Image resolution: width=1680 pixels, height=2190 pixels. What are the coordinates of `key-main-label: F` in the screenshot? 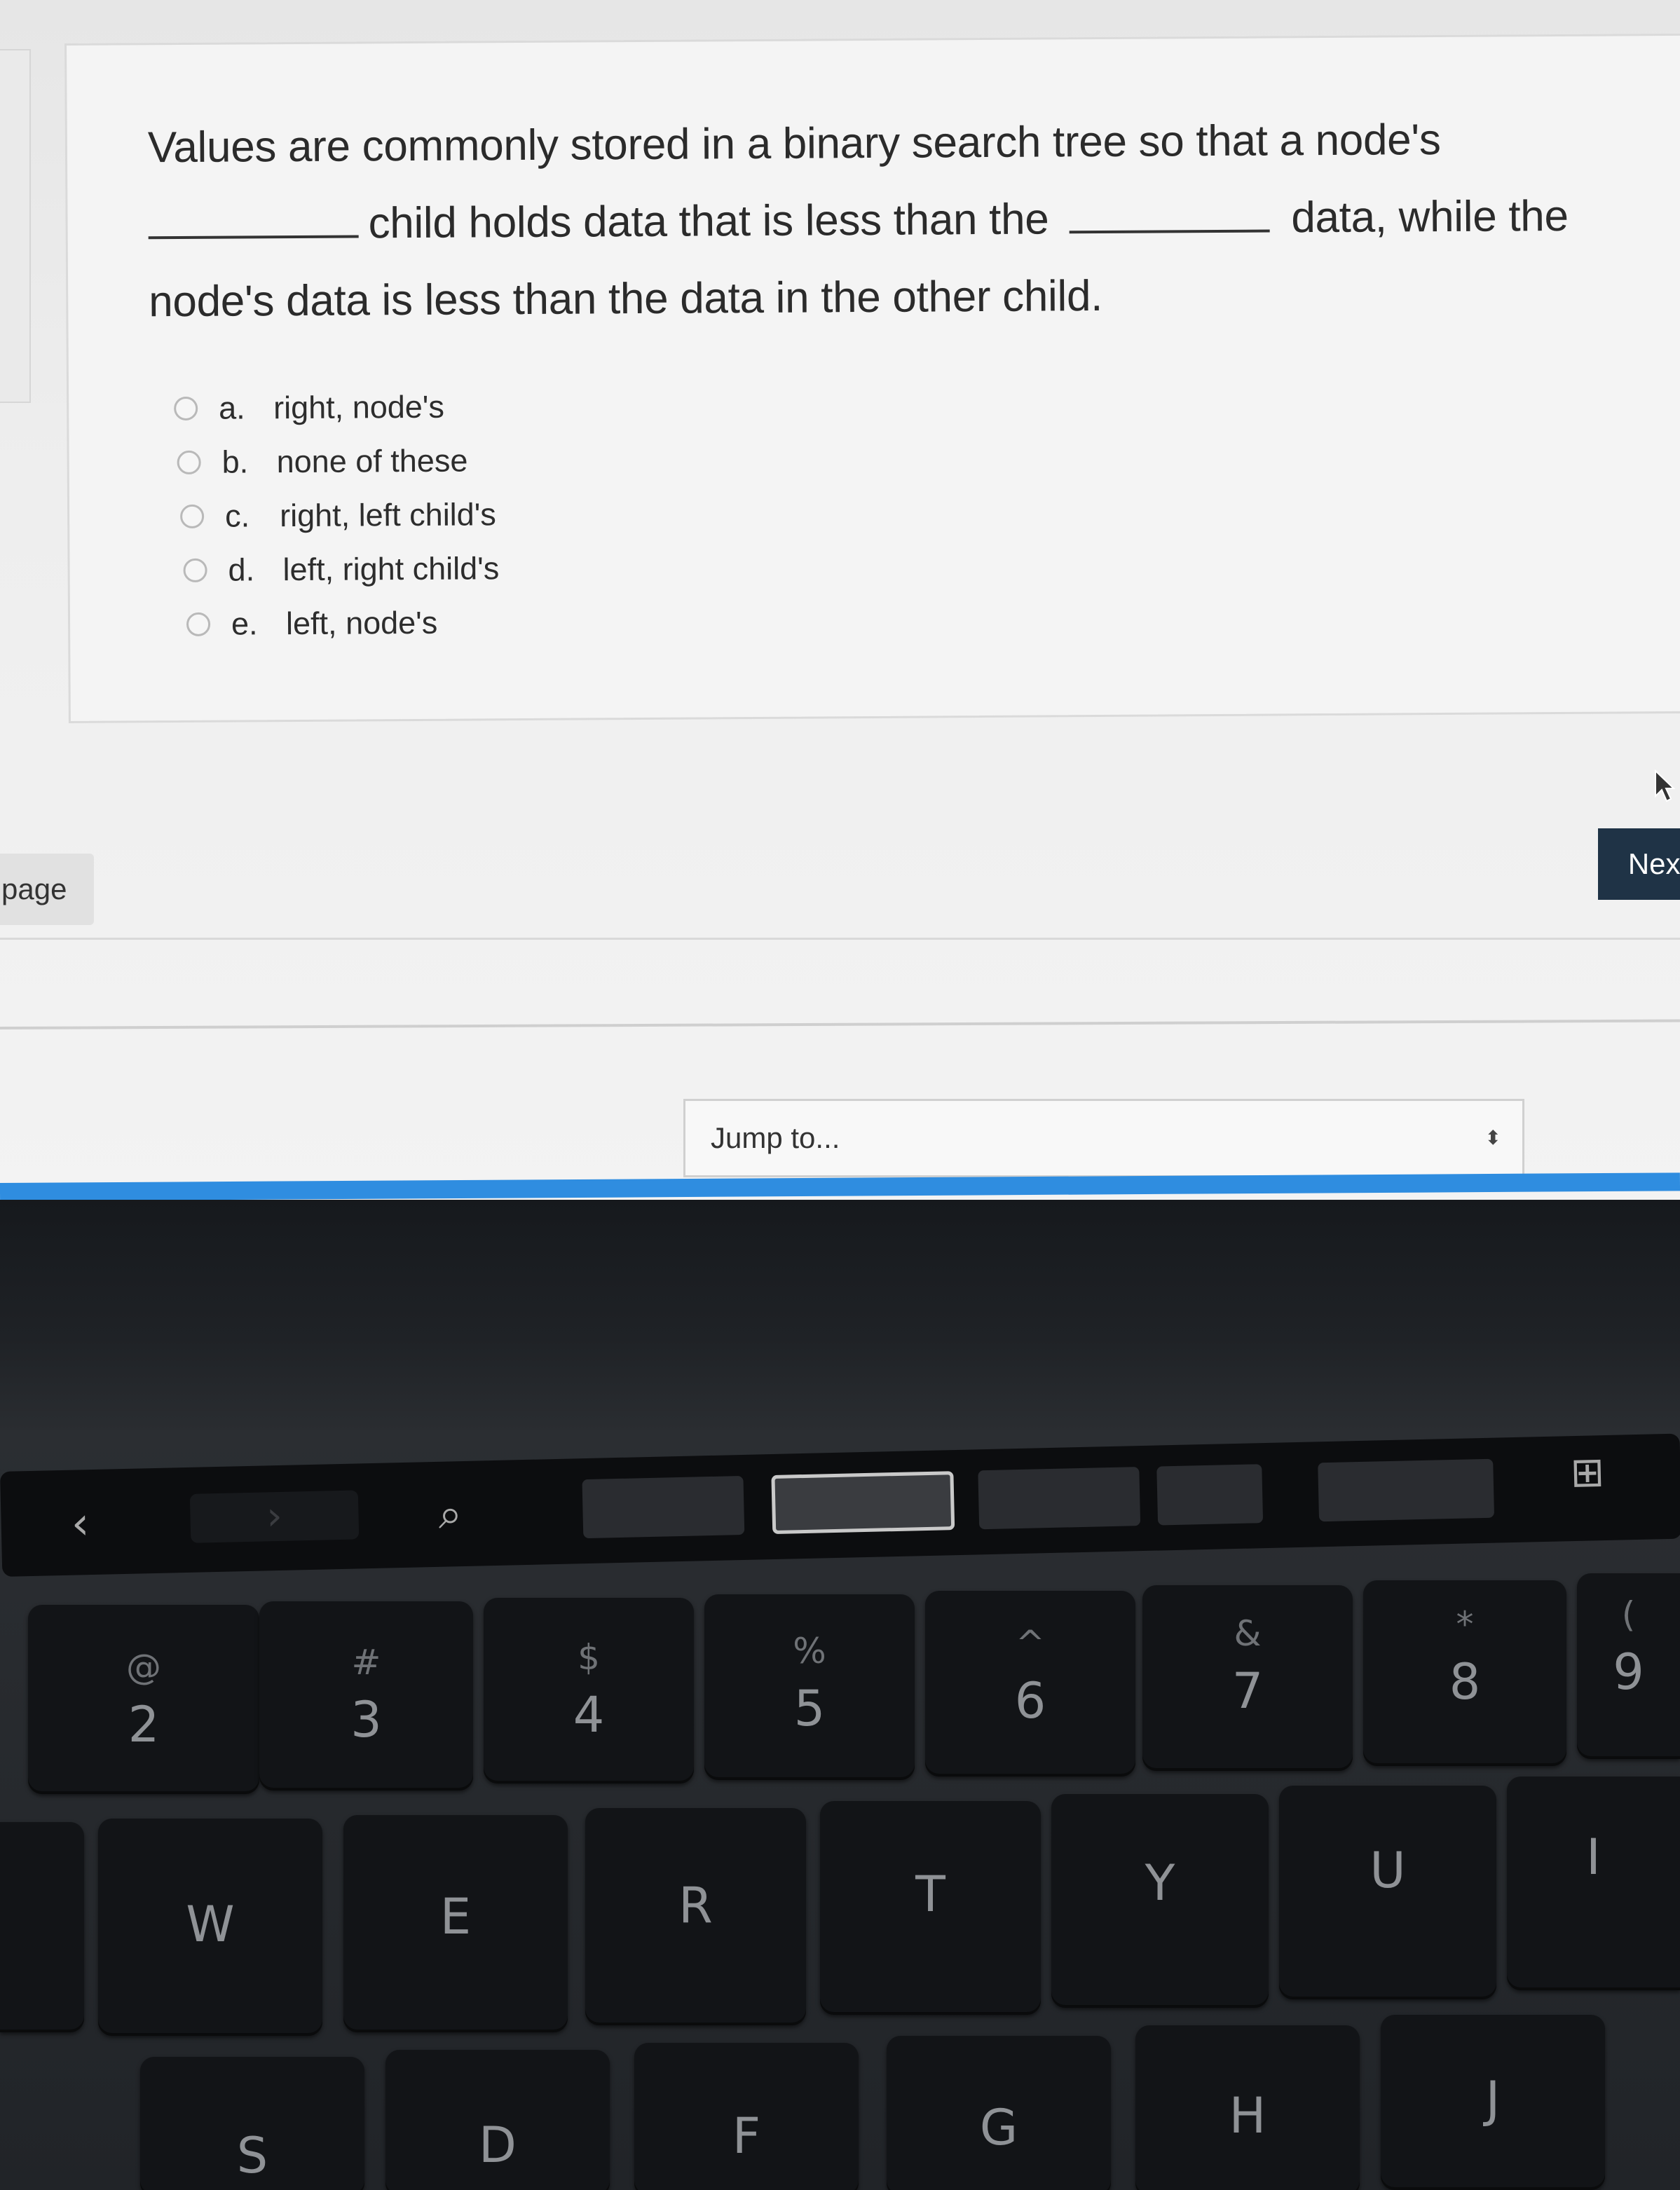 It's located at (746, 2136).